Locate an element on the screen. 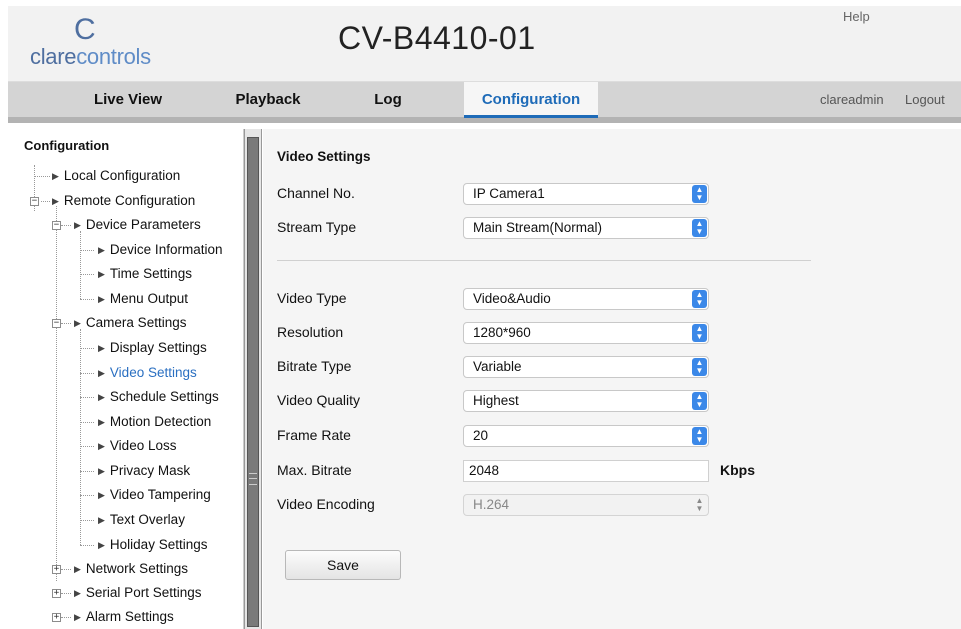 This screenshot has height=629, width=961. stream-type-value: Main Stream(Normal) is located at coordinates (538, 227).